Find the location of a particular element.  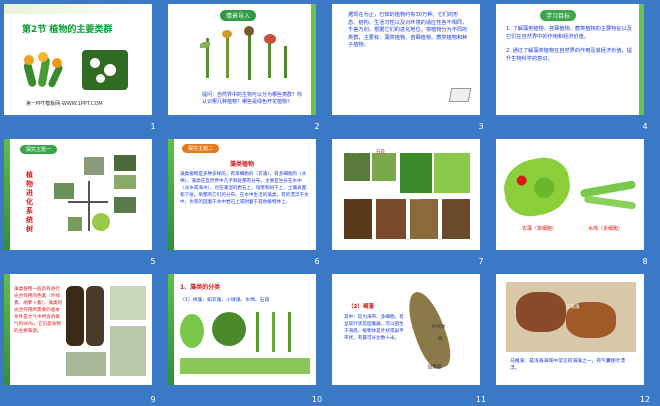

slide-number: 2 is located at coordinates (317, 126).